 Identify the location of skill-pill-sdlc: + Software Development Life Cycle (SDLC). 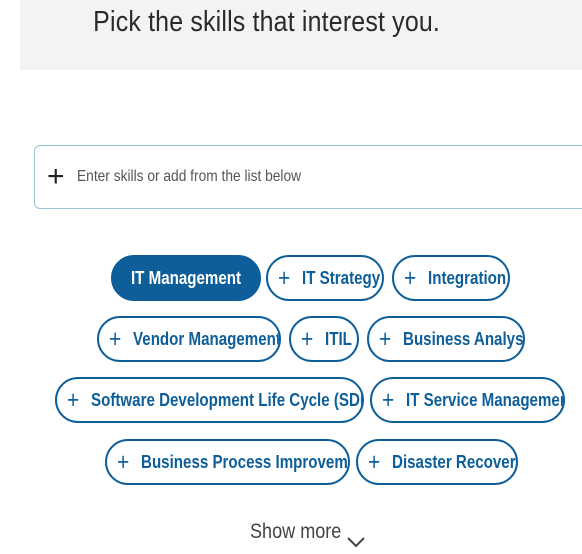
(209, 400).